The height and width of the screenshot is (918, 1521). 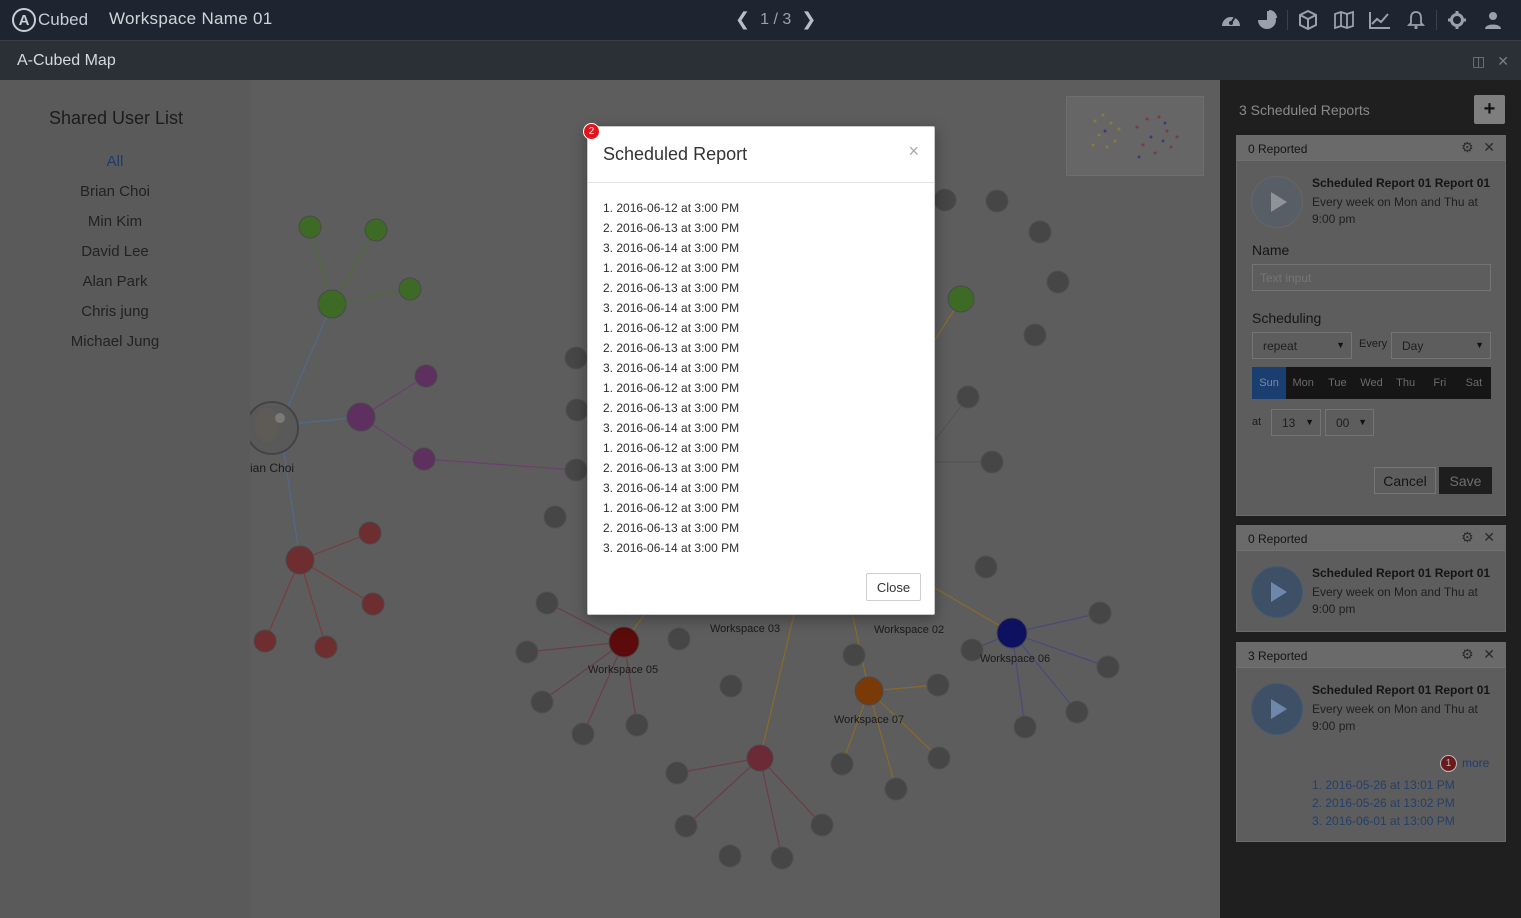 I want to click on more-link: more, so click(x=1475, y=763).